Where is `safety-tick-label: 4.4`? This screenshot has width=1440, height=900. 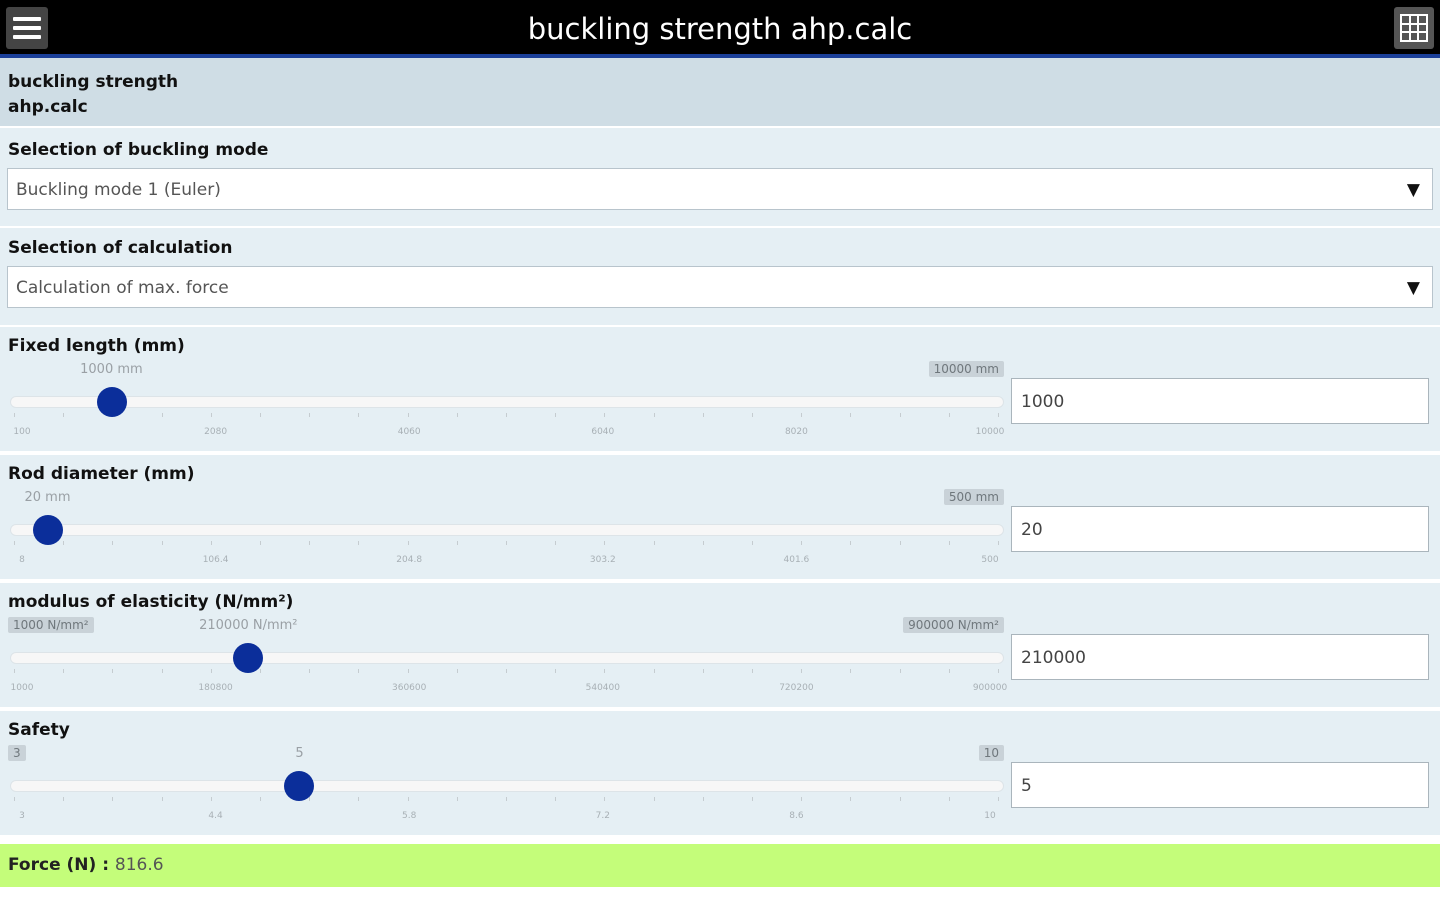
safety-tick-label: 4.4 is located at coordinates (215, 816).